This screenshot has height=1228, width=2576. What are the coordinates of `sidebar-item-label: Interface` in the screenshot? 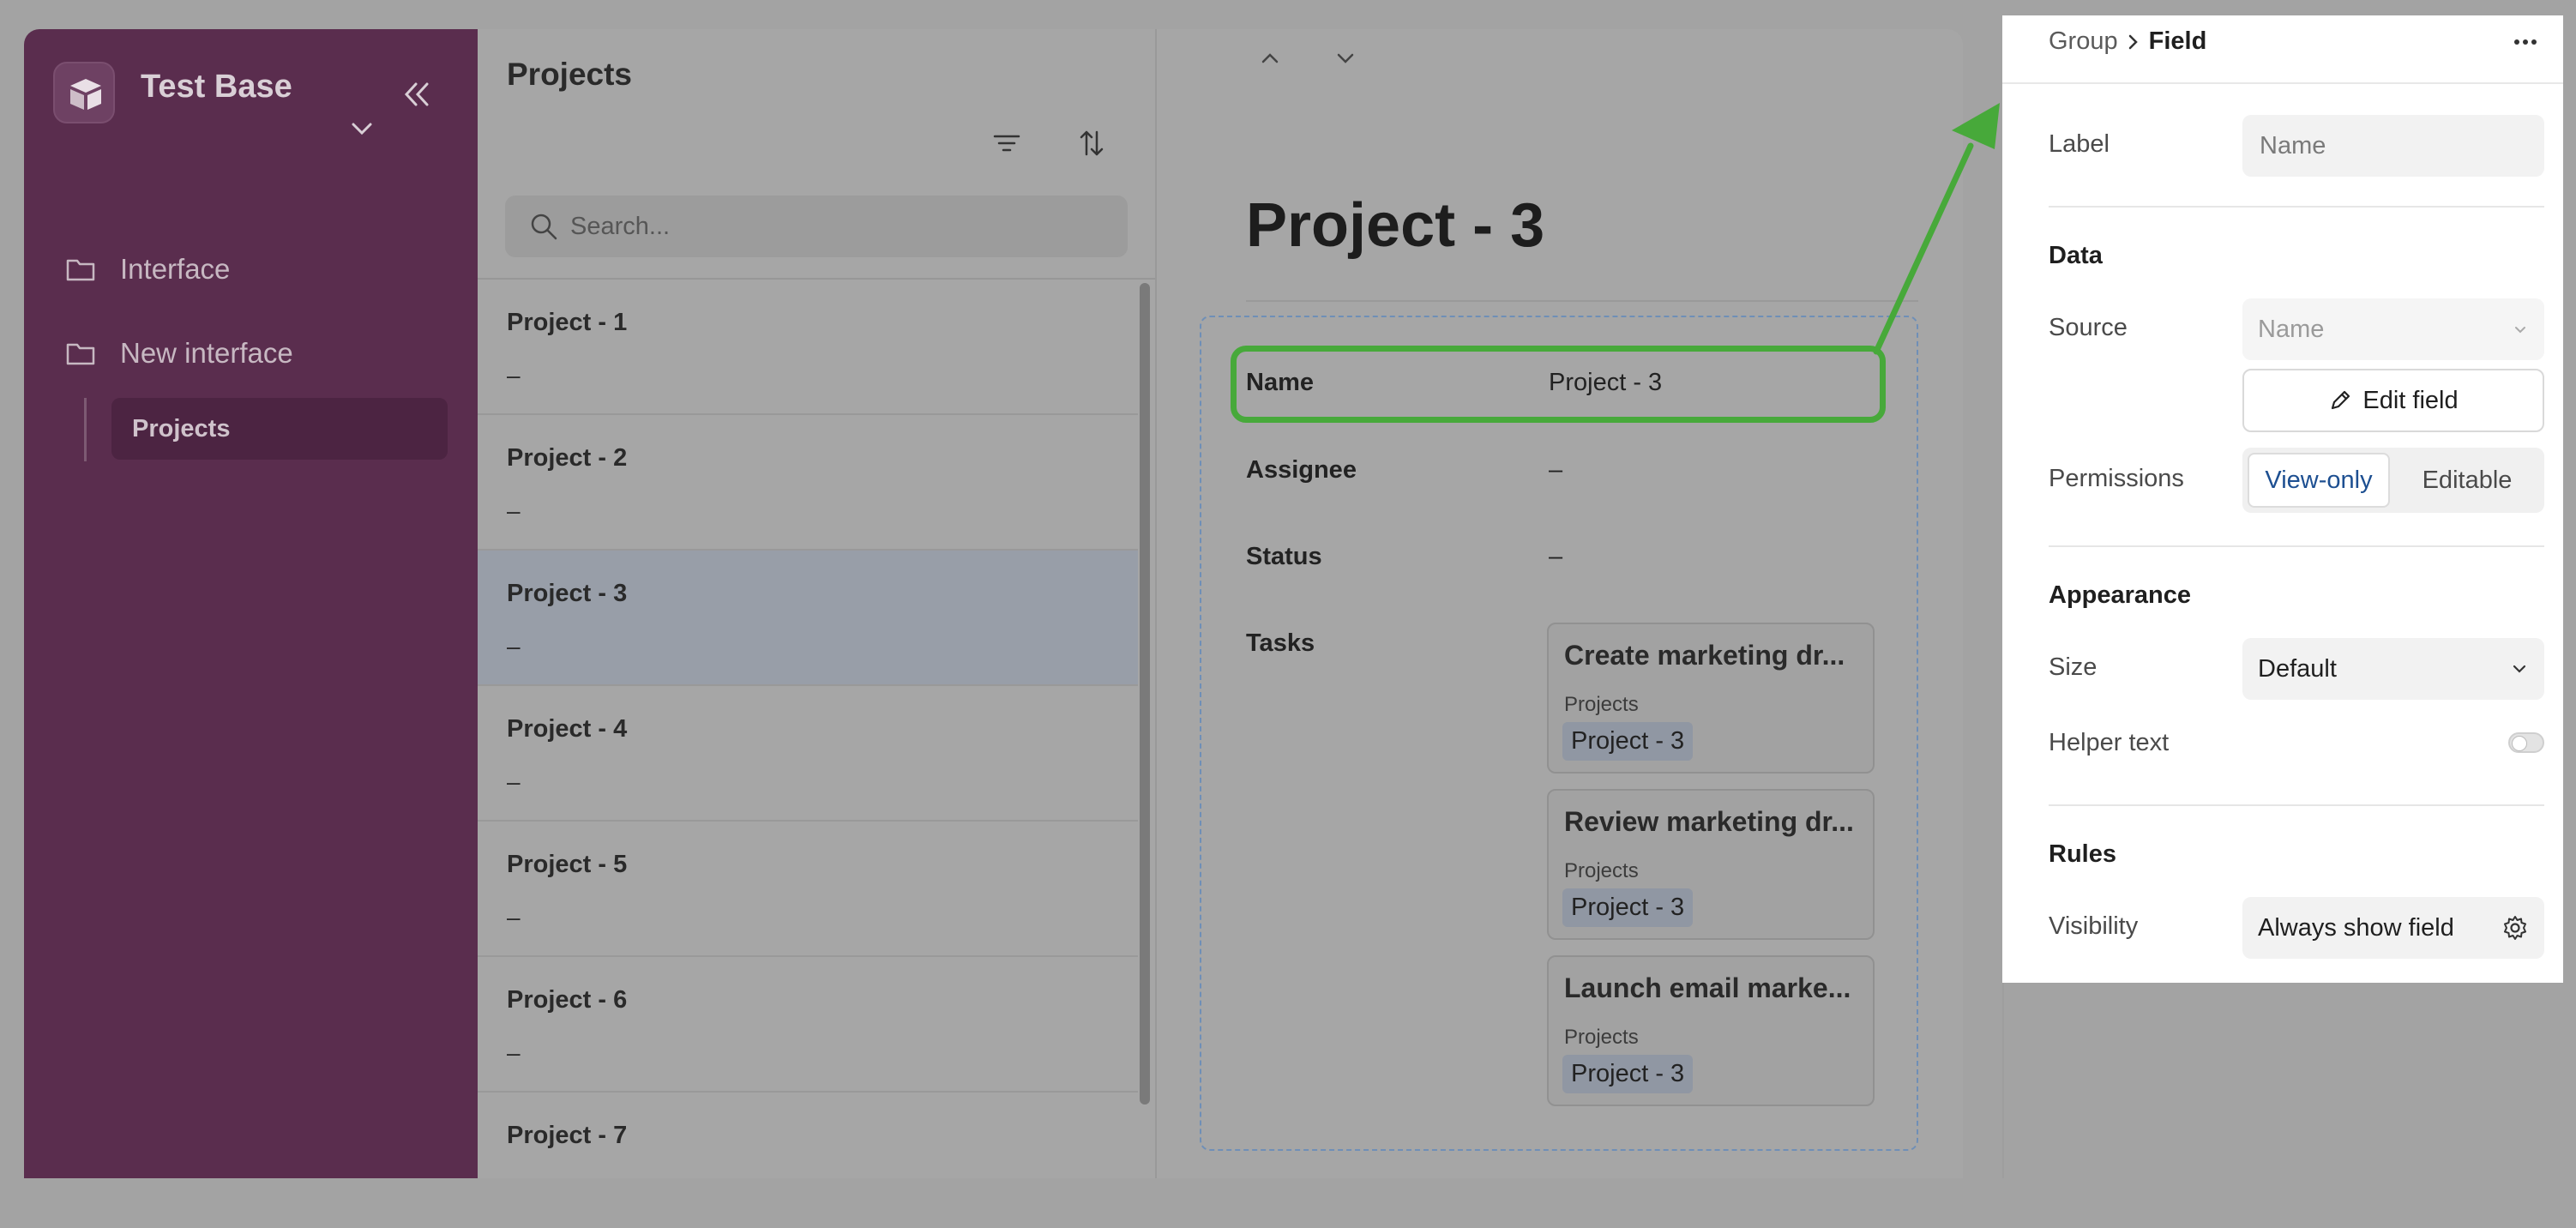 It's located at (175, 269).